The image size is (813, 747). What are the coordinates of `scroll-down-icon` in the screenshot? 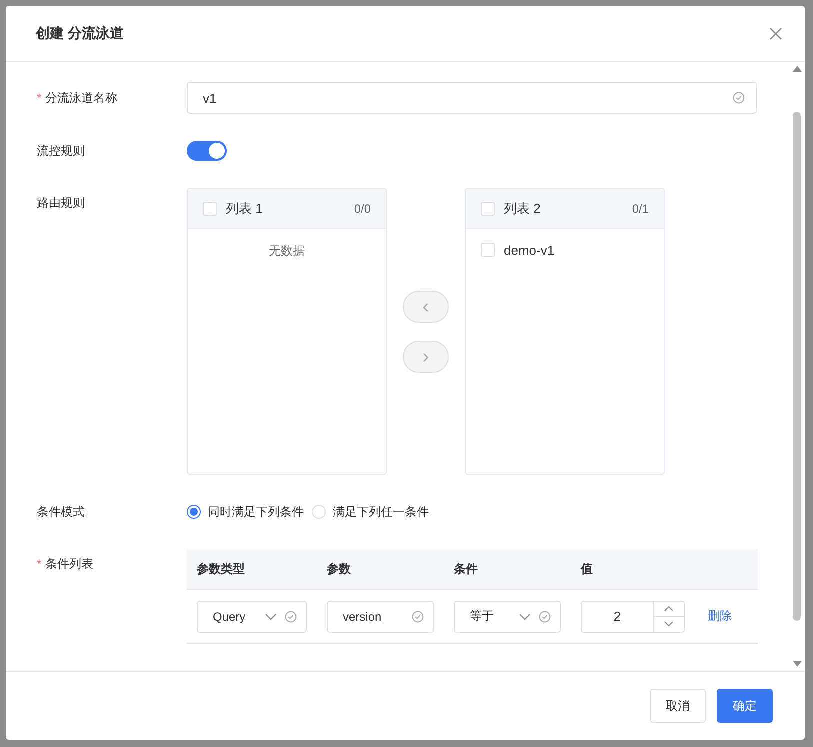 It's located at (797, 664).